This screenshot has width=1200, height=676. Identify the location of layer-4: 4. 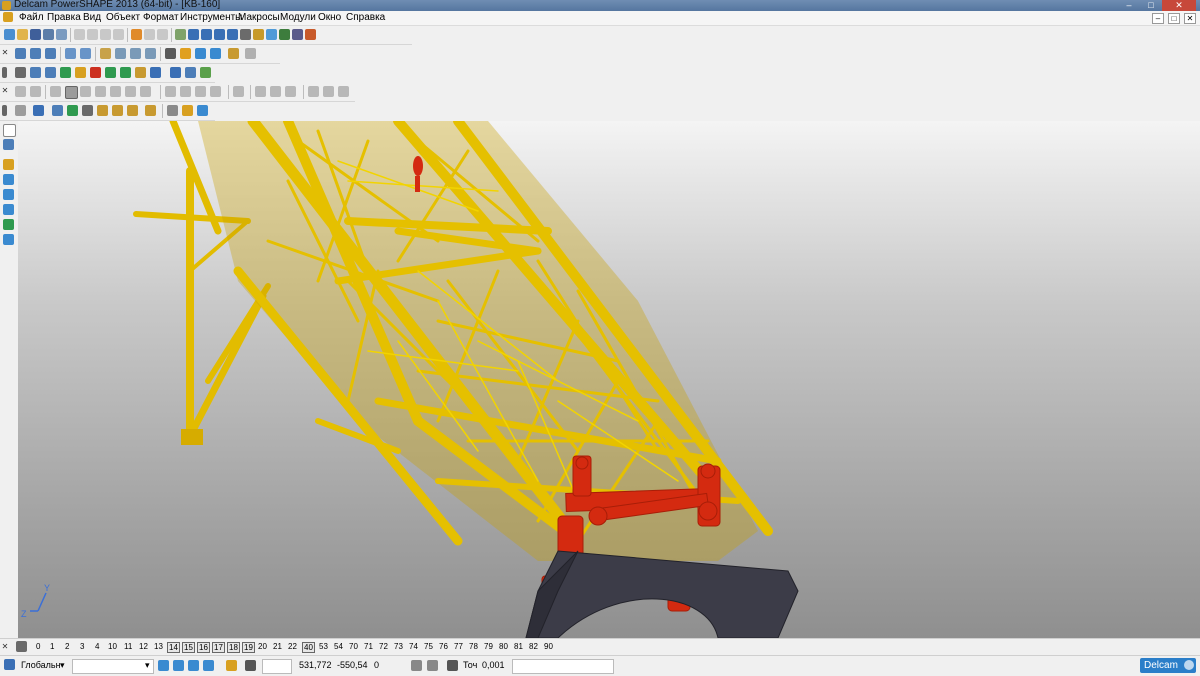
(97, 646).